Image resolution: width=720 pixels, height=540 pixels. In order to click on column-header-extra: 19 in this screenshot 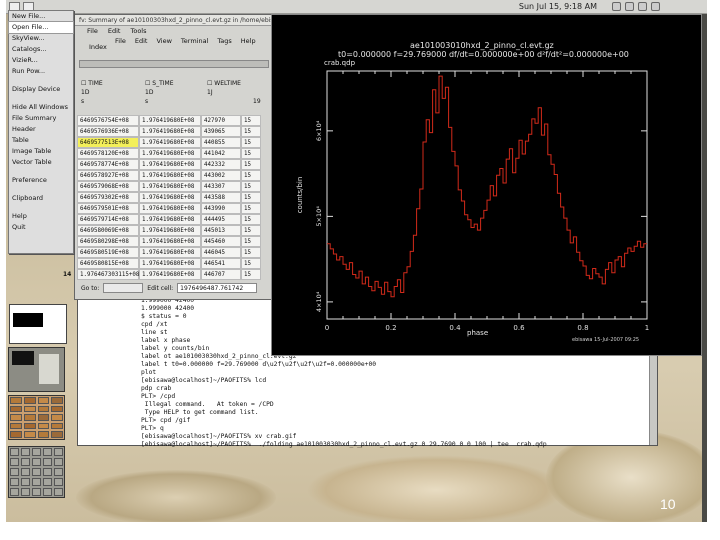, I will do `click(260, 96)`.